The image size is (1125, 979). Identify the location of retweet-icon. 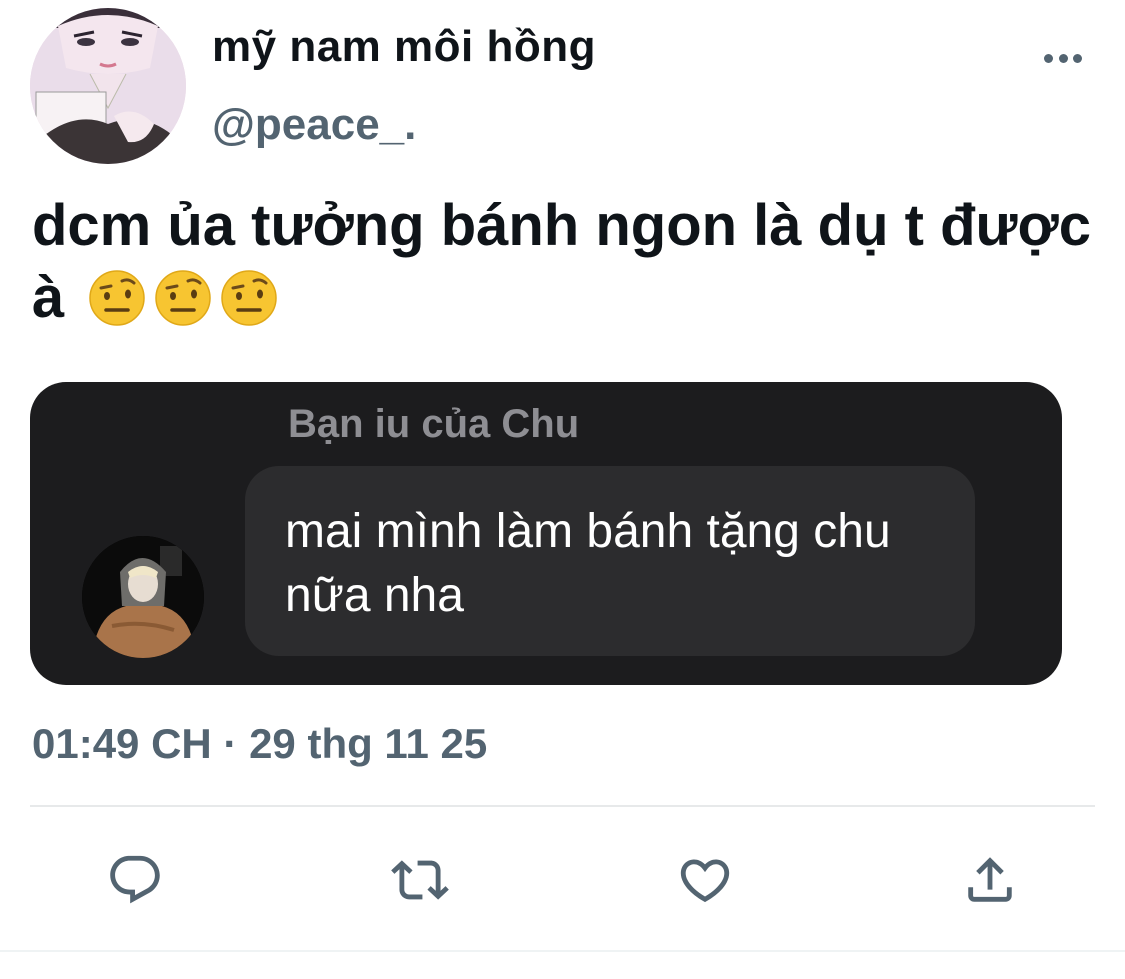
(420, 880).